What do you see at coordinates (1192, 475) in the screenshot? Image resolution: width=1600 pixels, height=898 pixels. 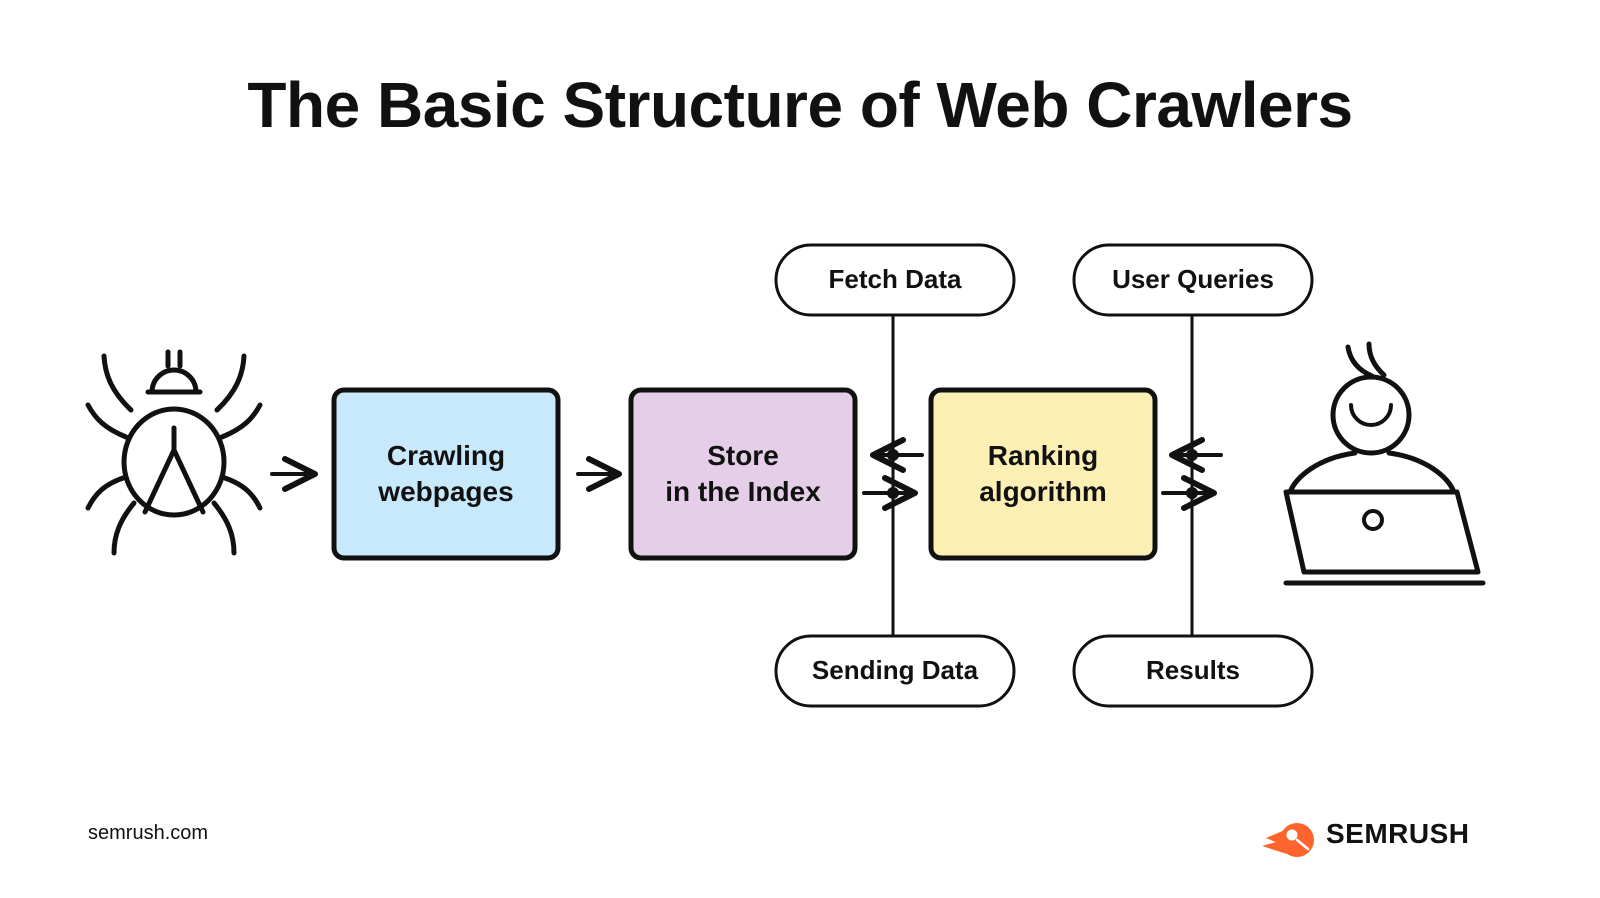 I see `connector-bus-right` at bounding box center [1192, 475].